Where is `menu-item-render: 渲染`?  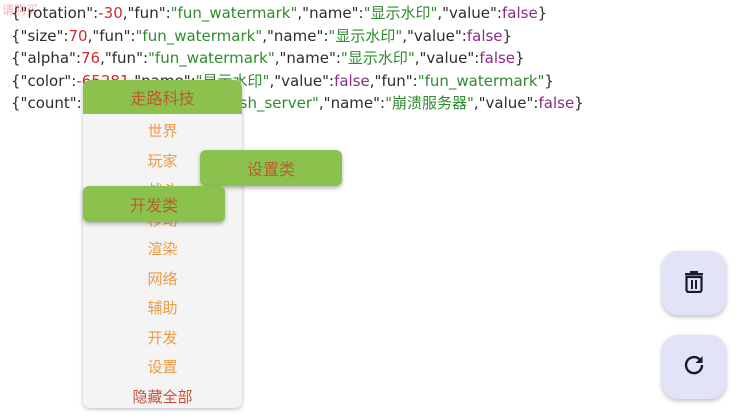
menu-item-render: 渲染 is located at coordinates (162, 249).